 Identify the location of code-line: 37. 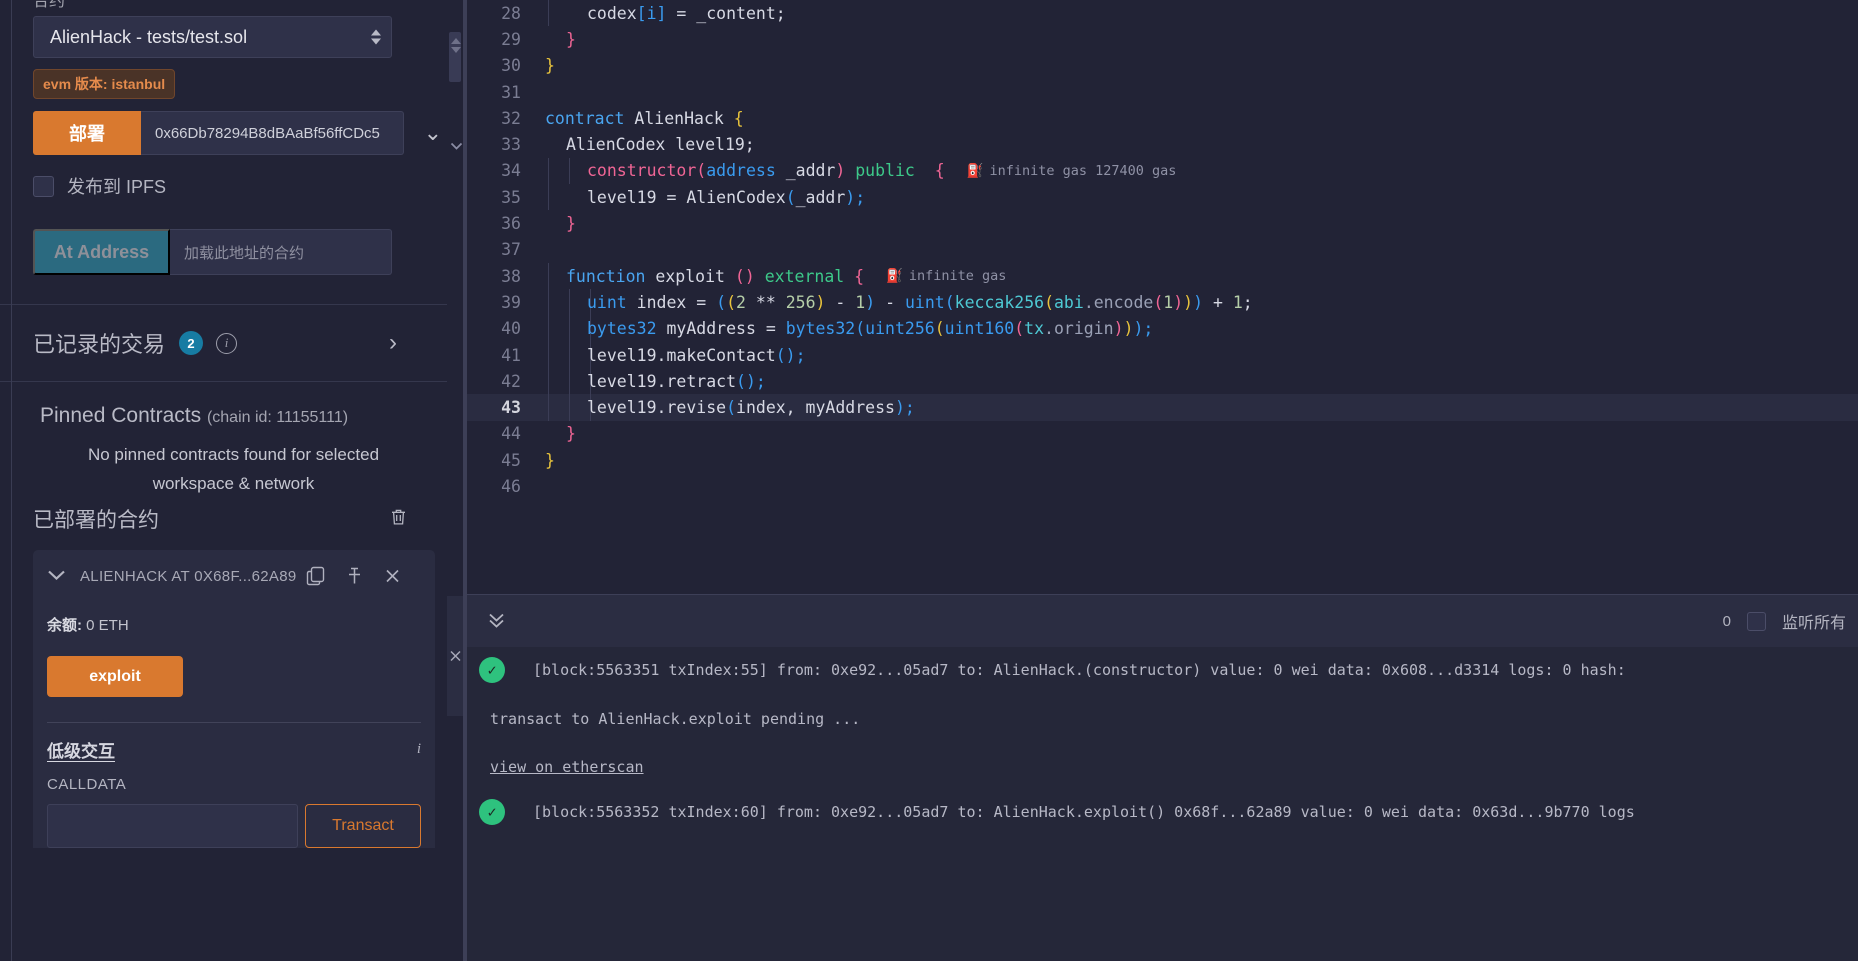
(1162, 250).